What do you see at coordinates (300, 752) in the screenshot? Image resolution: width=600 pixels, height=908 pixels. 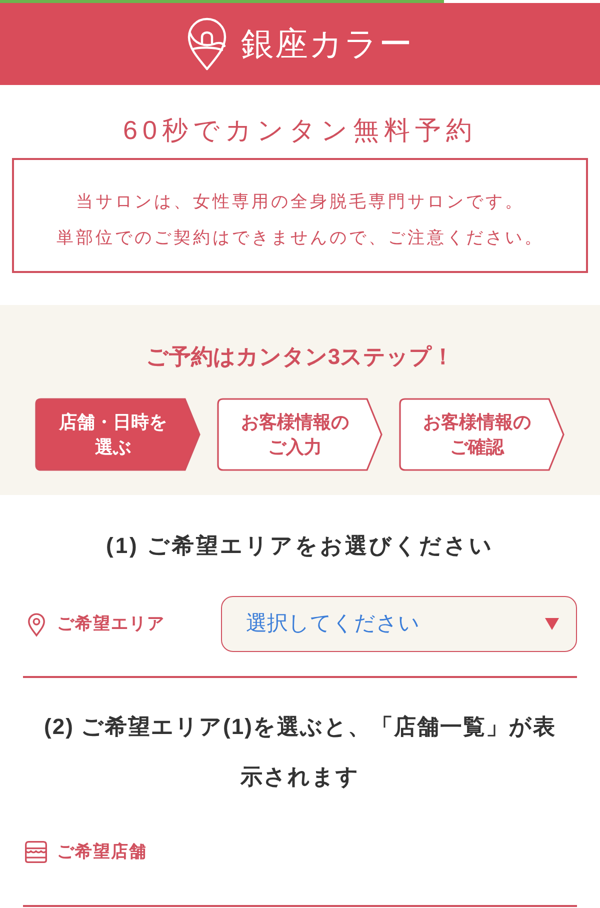 I see `section-heading: (2) ご希望エリア(1)を選ぶと、「店舗一覧」が表示されます` at bounding box center [300, 752].